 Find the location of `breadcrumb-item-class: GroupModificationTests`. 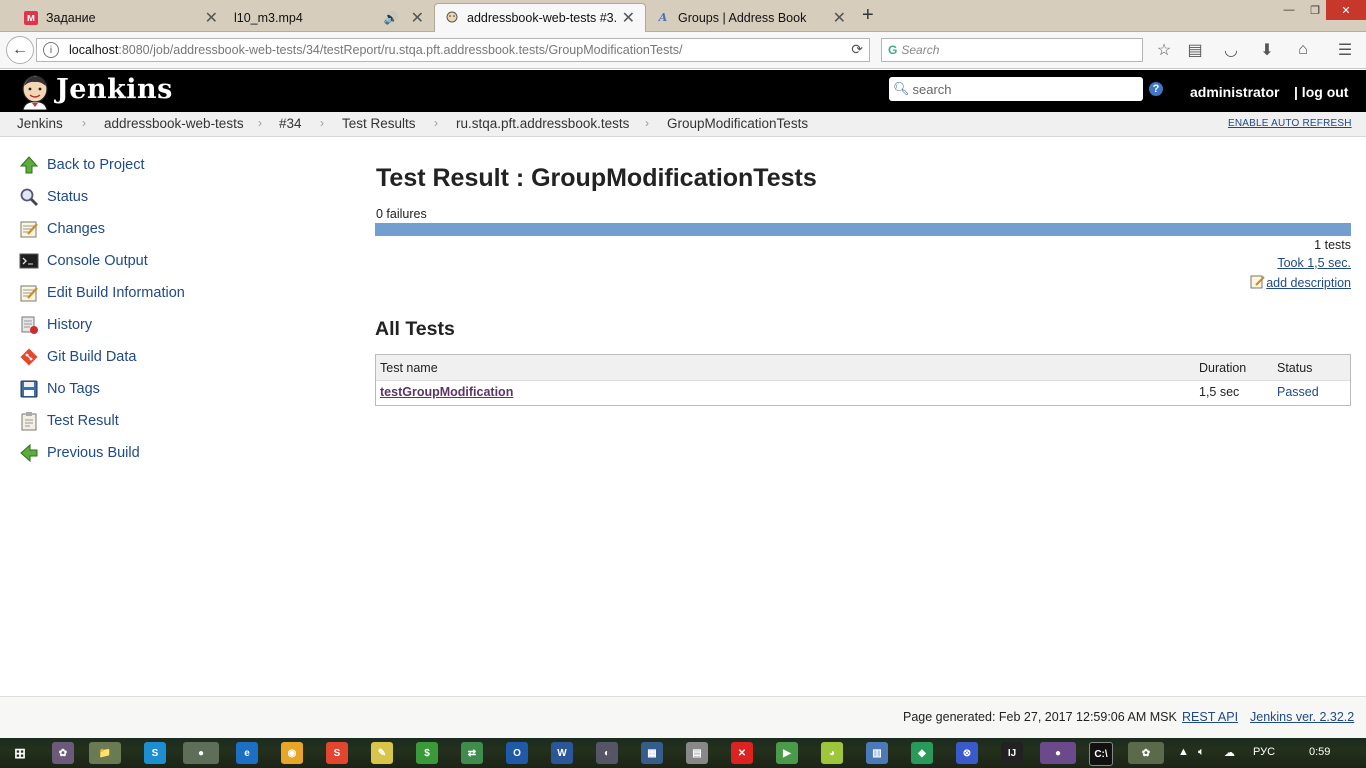

breadcrumb-item-class: GroupModificationTests is located at coordinates (737, 123).